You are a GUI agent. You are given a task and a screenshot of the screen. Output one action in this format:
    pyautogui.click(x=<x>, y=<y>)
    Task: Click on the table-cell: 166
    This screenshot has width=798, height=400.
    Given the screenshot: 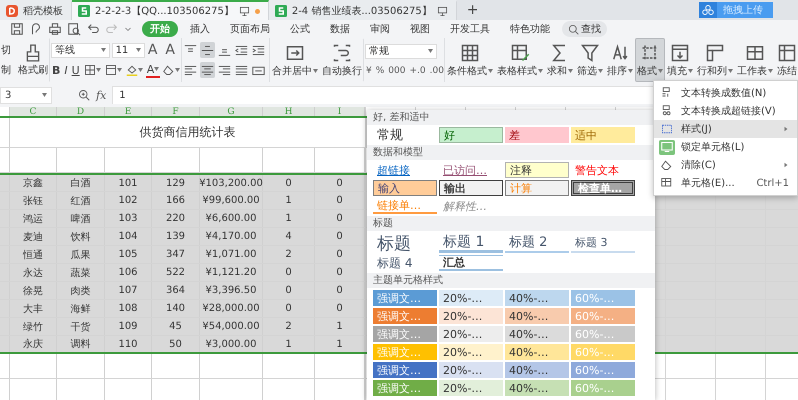 What is the action you would take?
    pyautogui.click(x=176, y=200)
    